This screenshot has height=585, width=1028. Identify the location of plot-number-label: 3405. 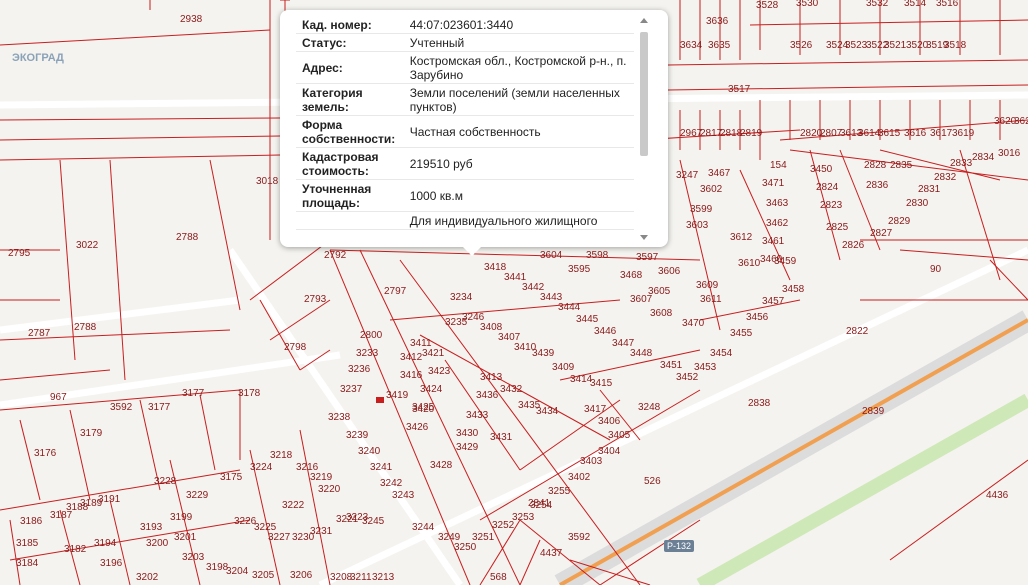
(619, 435).